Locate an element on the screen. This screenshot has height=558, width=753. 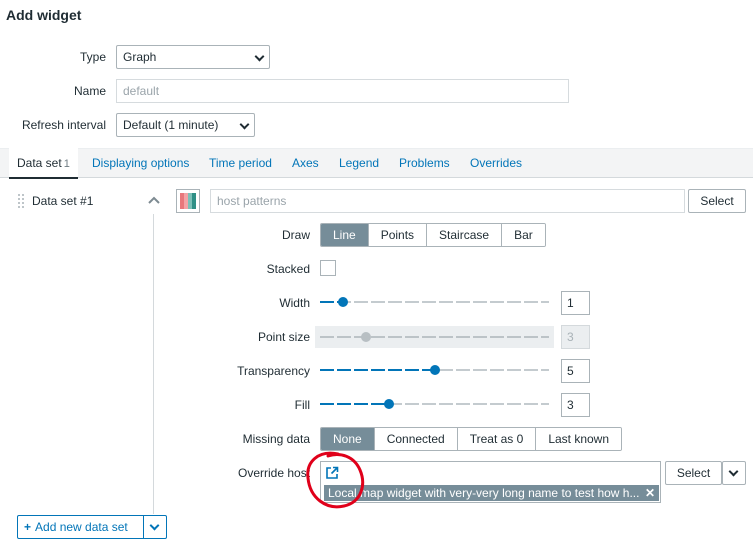
tab-data-set-label: Data set is located at coordinates (39, 163).